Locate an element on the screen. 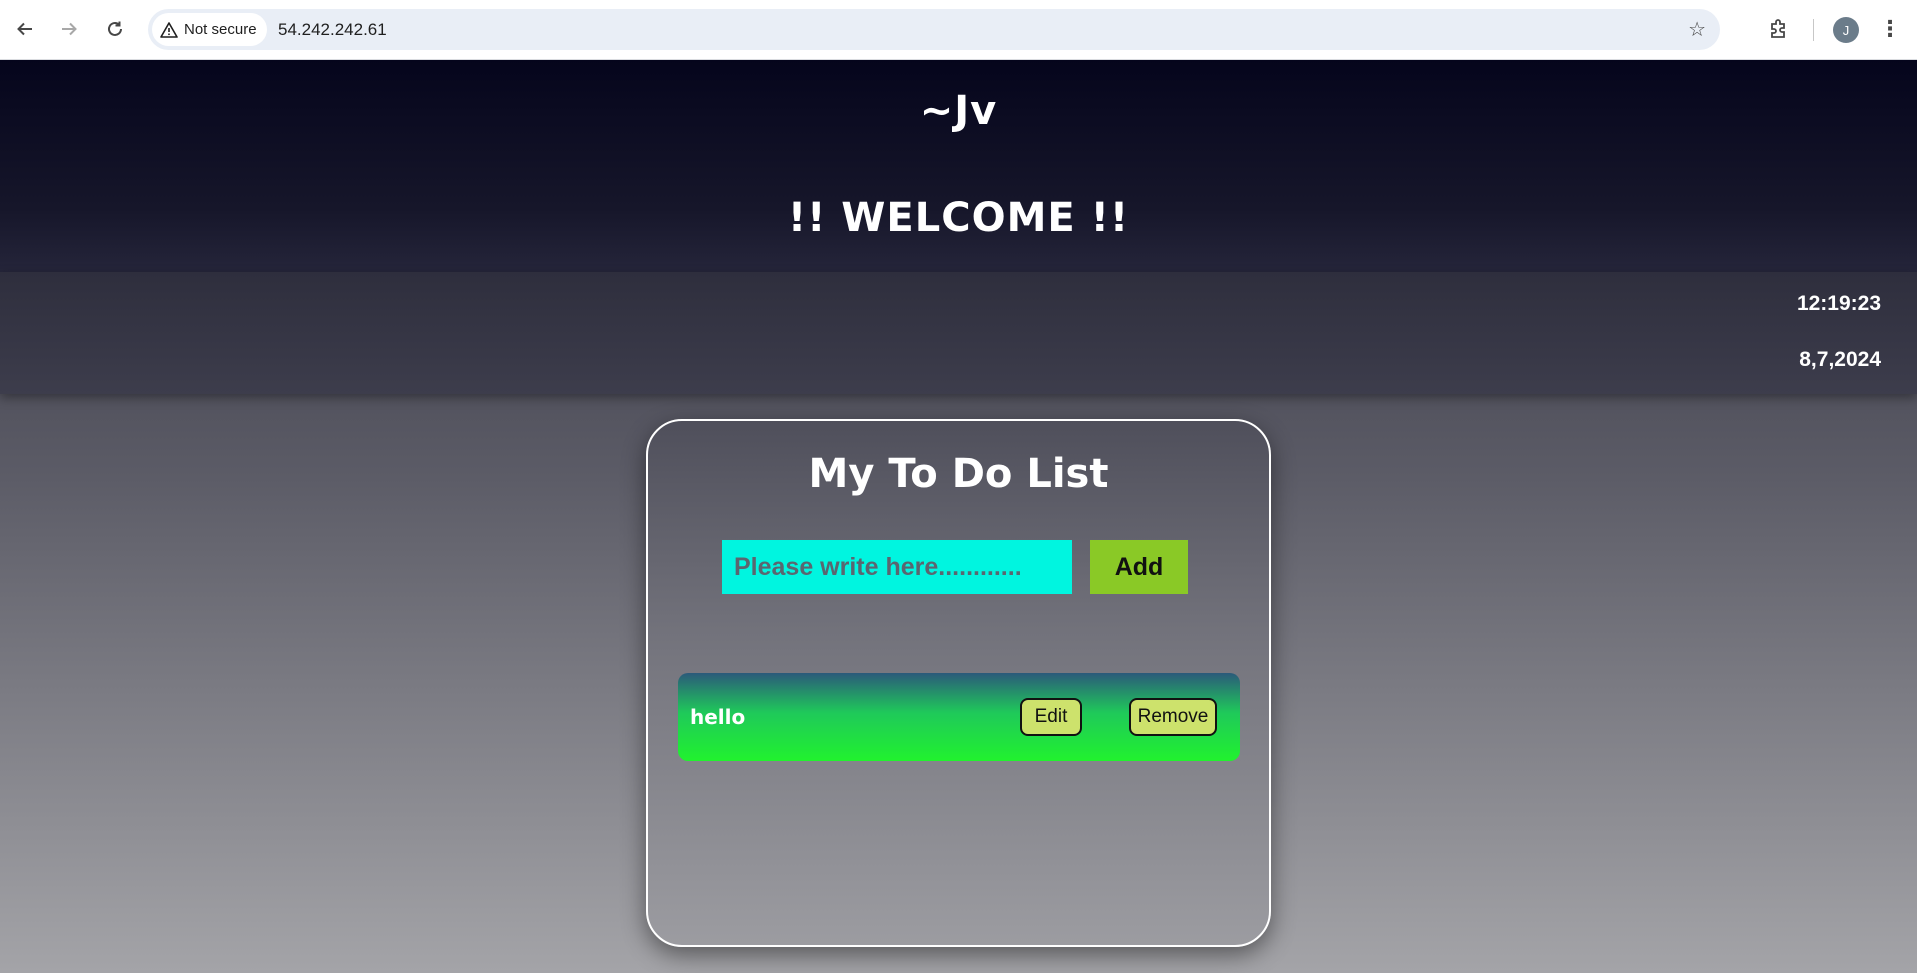  clock-bar: 12:19:23 8,7,2024 is located at coordinates (958, 333).